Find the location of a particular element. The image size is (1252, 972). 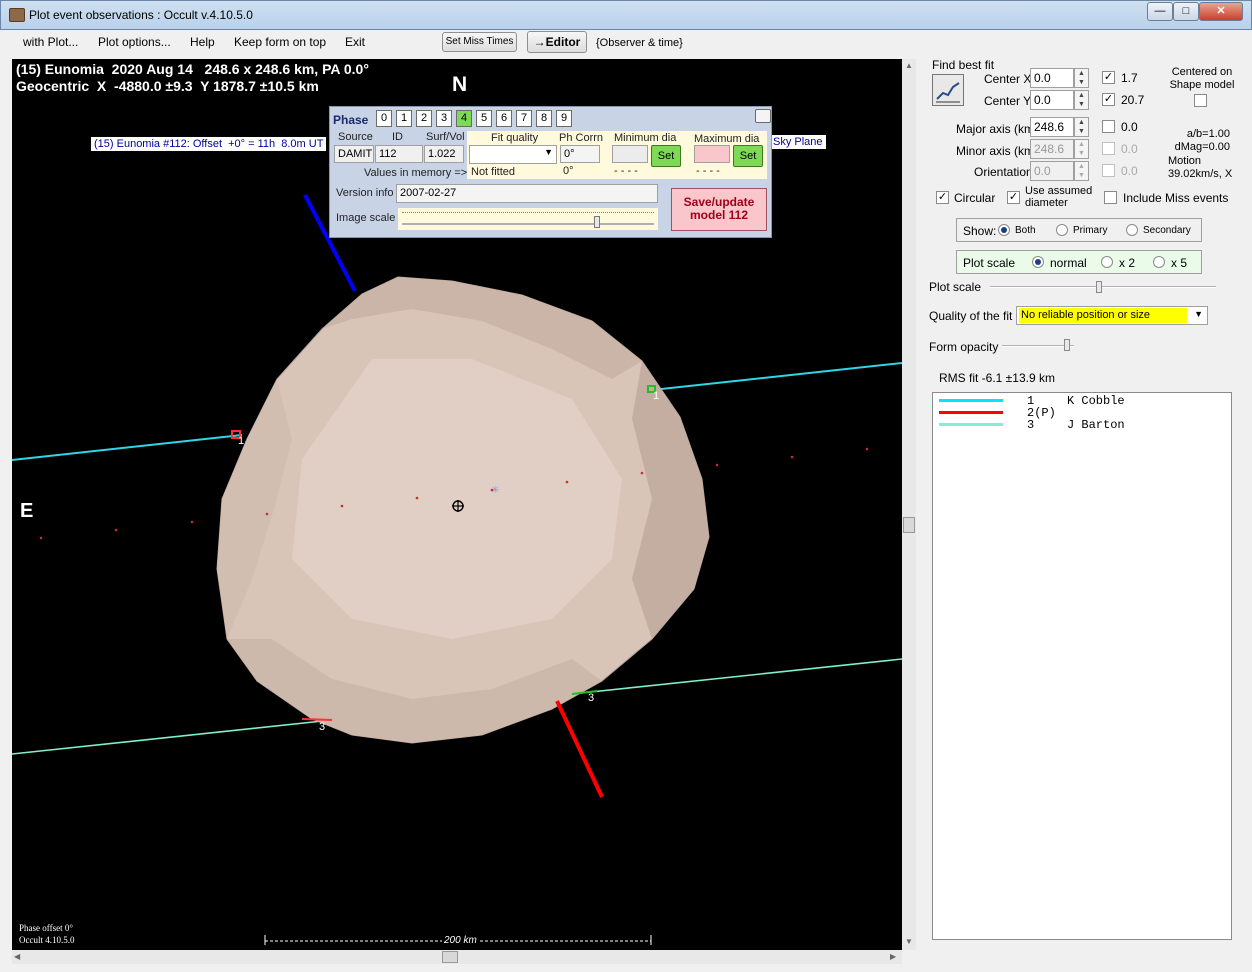

plot-scale-thumb is located at coordinates (1099, 287).